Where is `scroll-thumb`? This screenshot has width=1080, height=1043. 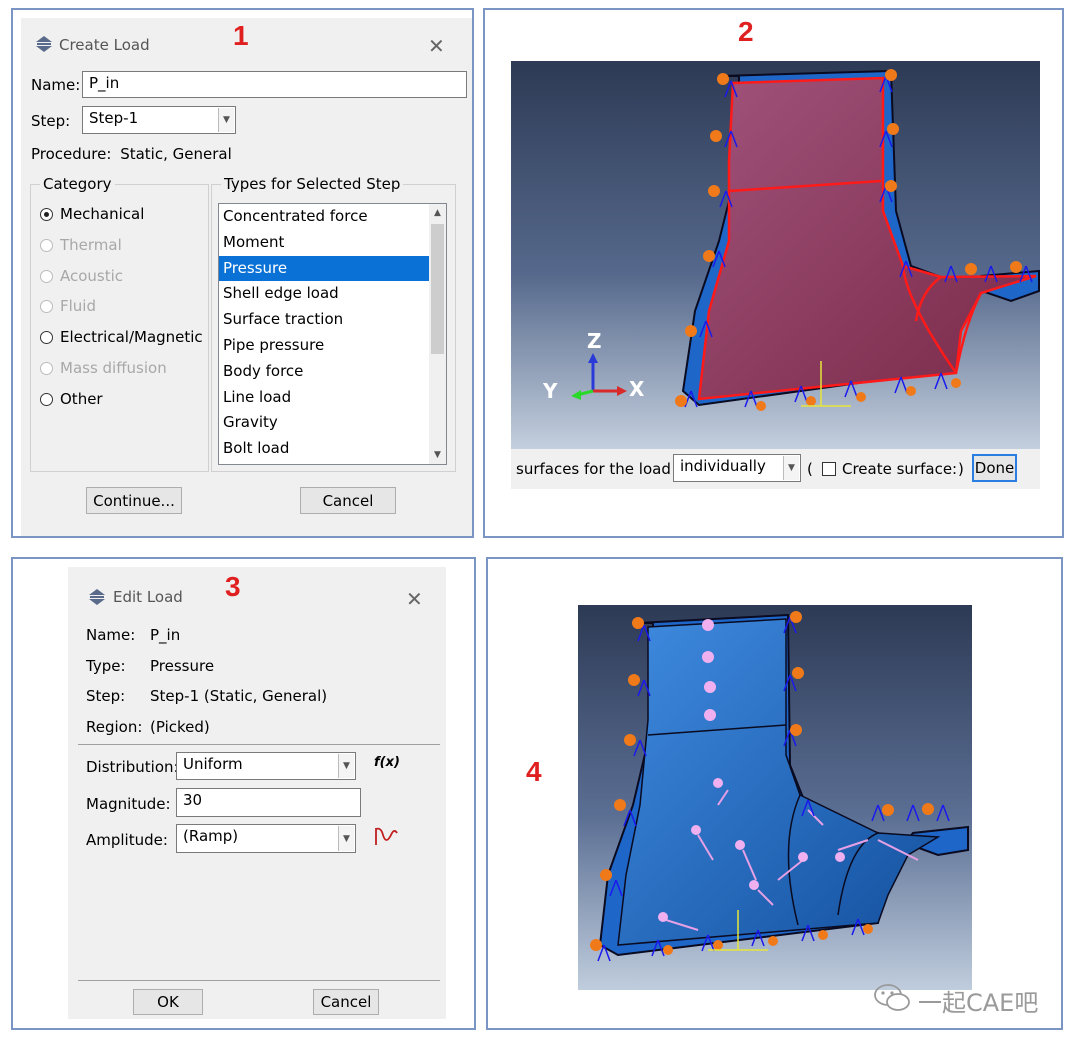 scroll-thumb is located at coordinates (437, 289).